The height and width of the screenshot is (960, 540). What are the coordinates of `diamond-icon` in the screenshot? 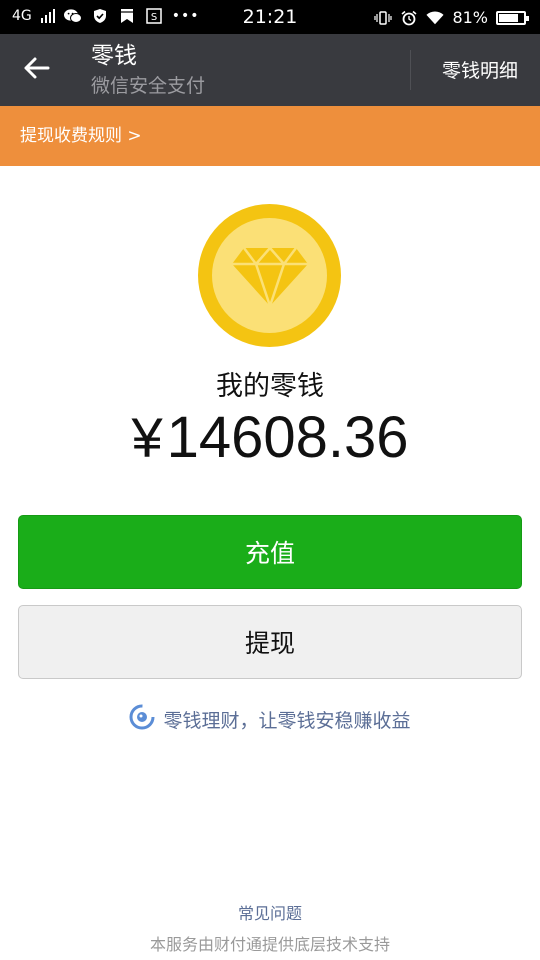 It's located at (269, 276).